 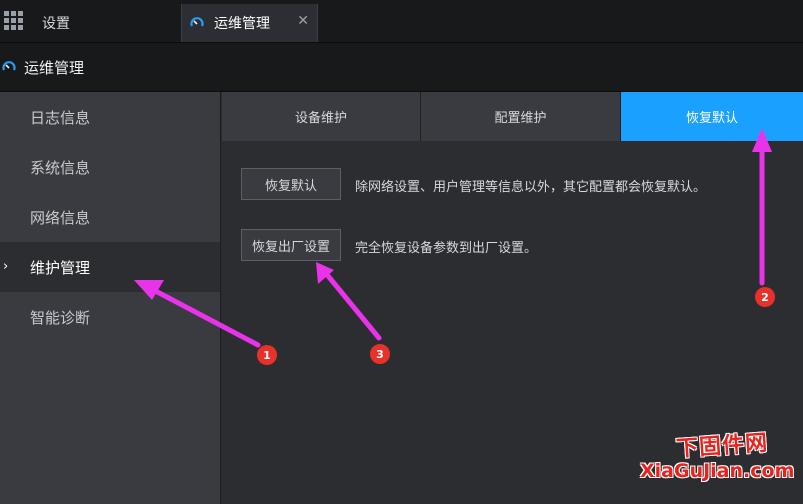 I want to click on tab-settings-label: 设置, so click(x=56, y=24).